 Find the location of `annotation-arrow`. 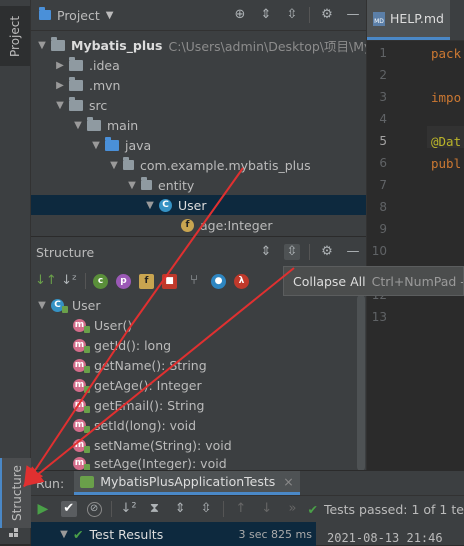

annotation-arrow is located at coordinates (76, 408).